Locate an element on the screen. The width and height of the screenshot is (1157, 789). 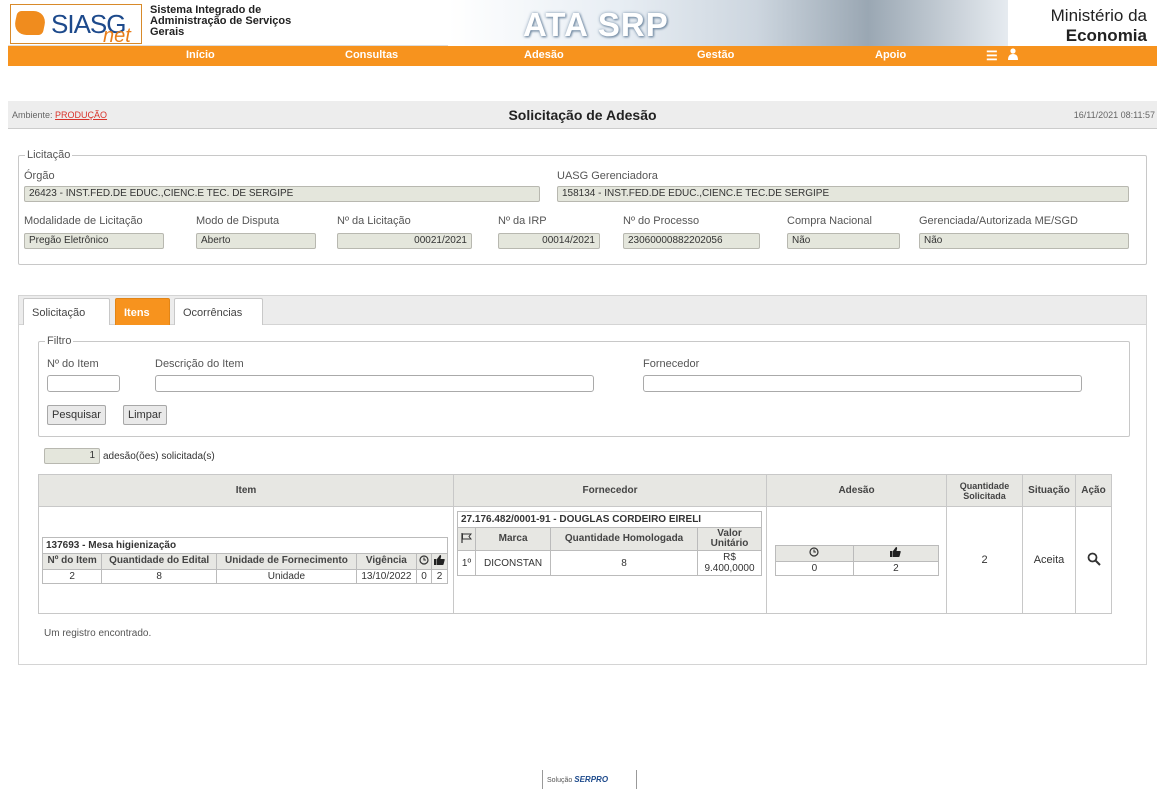
ministry-line2: Economia is located at coordinates (1106, 35).